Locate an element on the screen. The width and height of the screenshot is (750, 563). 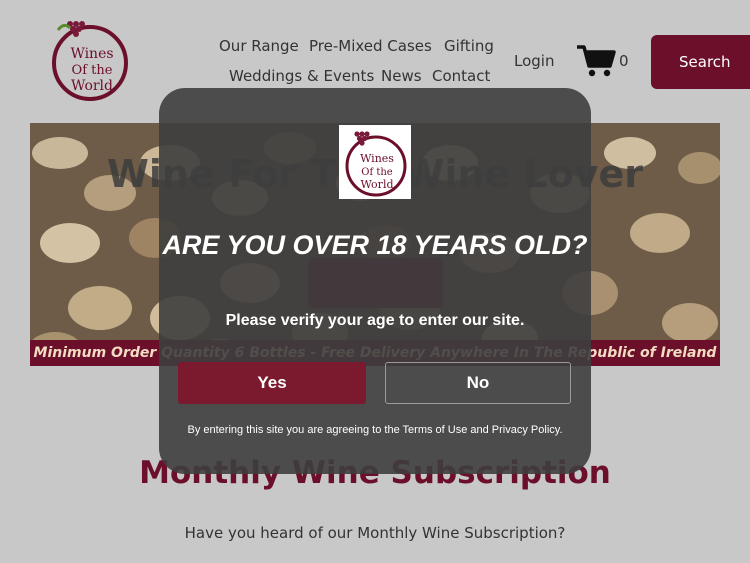
cart-count: 0 is located at coordinates (624, 61).